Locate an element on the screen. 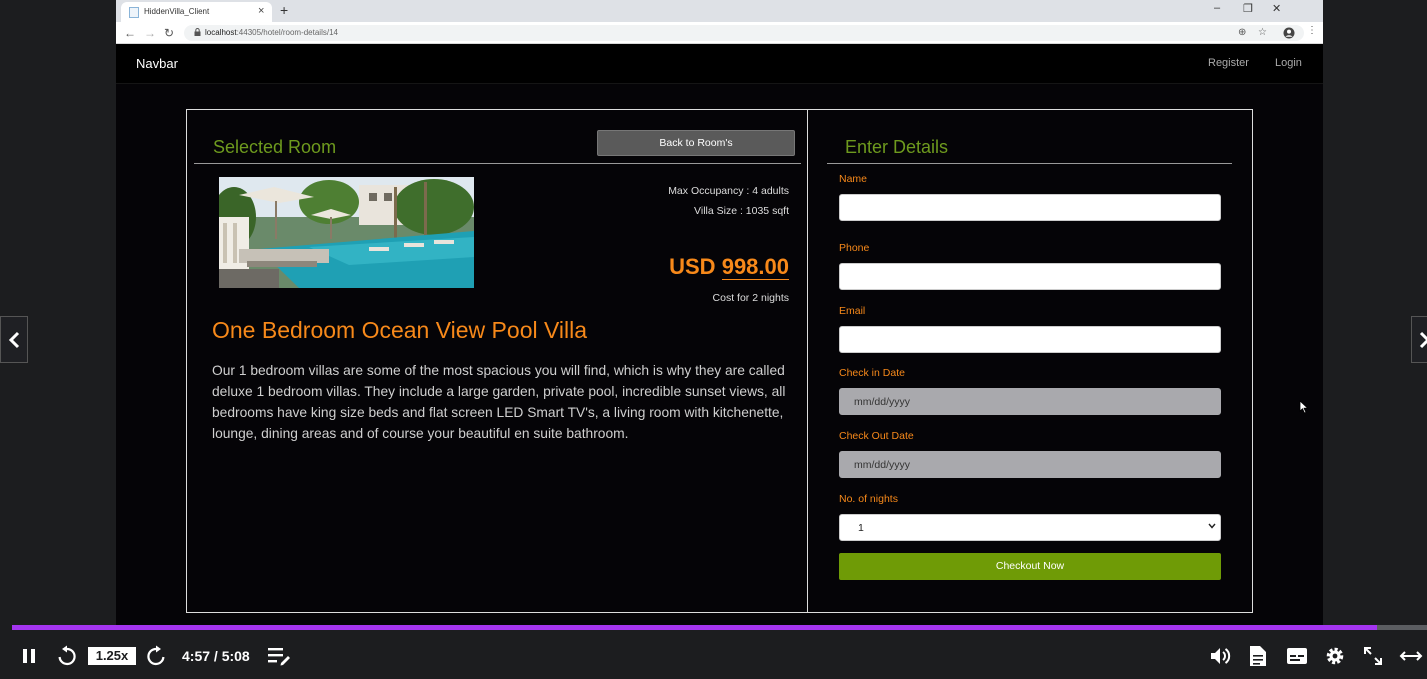 Image resolution: width=1427 pixels, height=679 pixels. chevron-left-icon is located at coordinates (14, 340).